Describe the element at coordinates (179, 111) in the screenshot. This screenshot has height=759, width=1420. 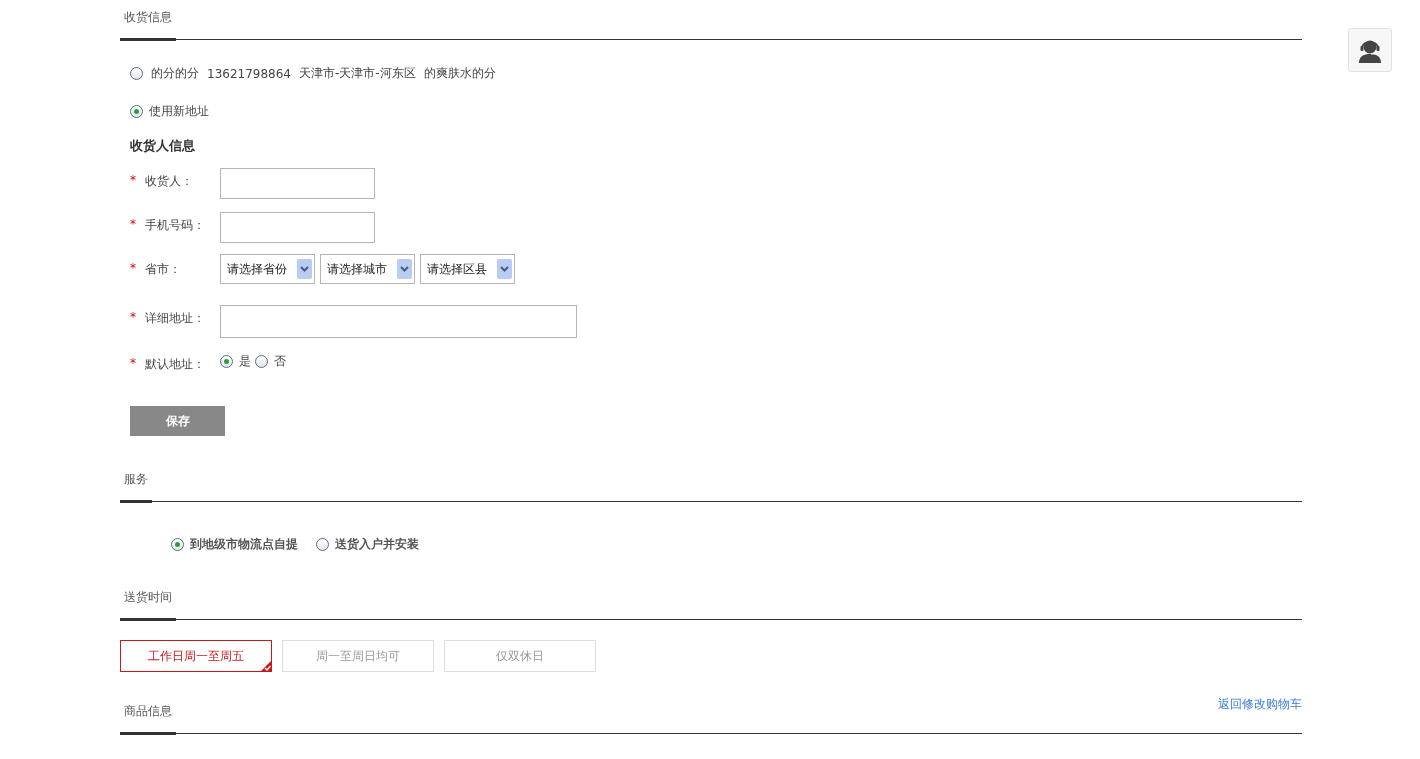
I see `radio-label: 使用新地址` at that location.